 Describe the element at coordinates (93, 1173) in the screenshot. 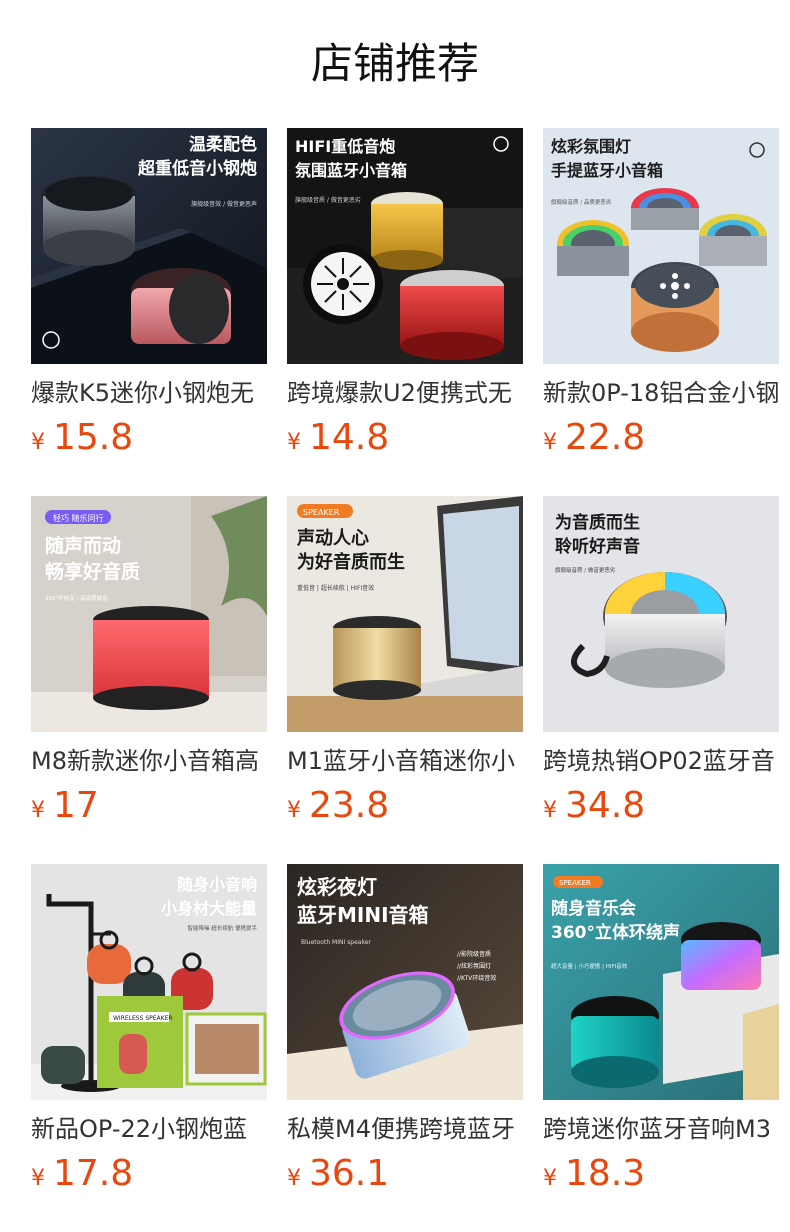

I see `price-value: 17.8` at that location.